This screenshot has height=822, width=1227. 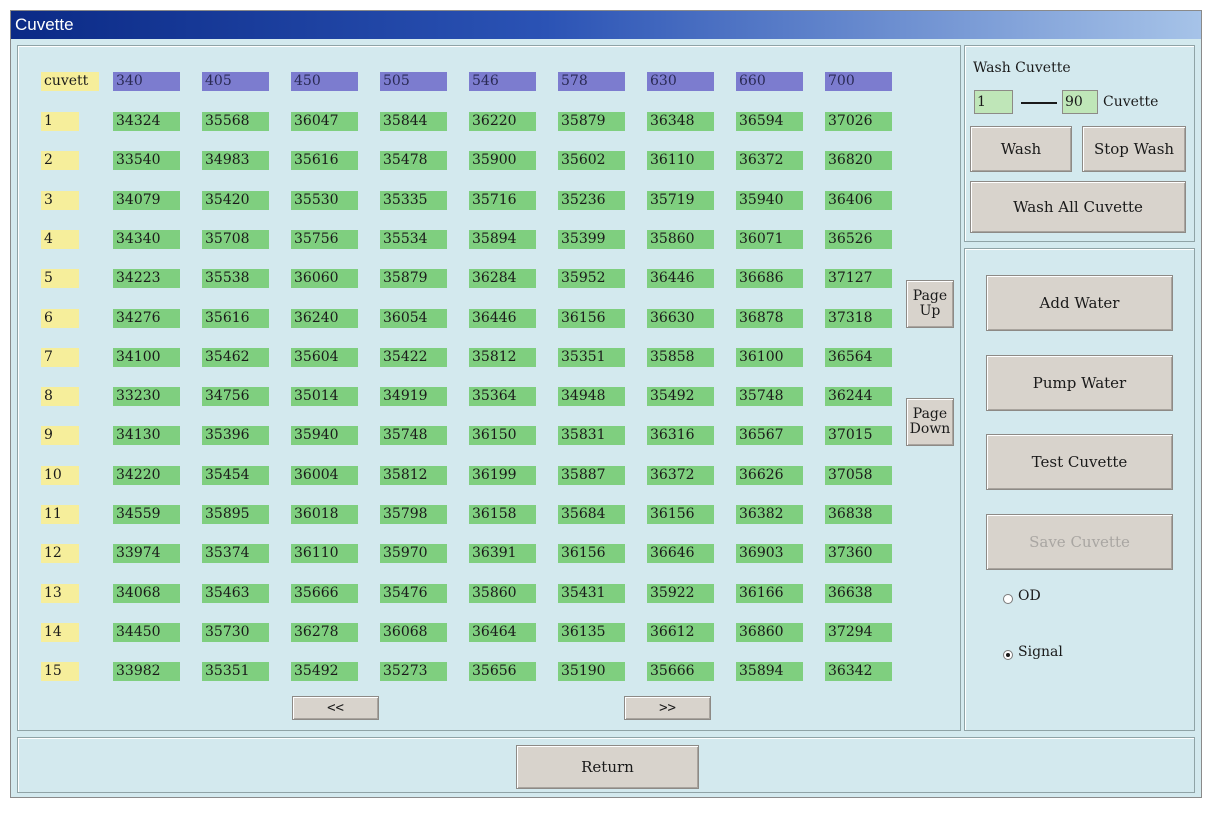 I want to click on signal-radio-label: Signal, so click(x=1040, y=652).